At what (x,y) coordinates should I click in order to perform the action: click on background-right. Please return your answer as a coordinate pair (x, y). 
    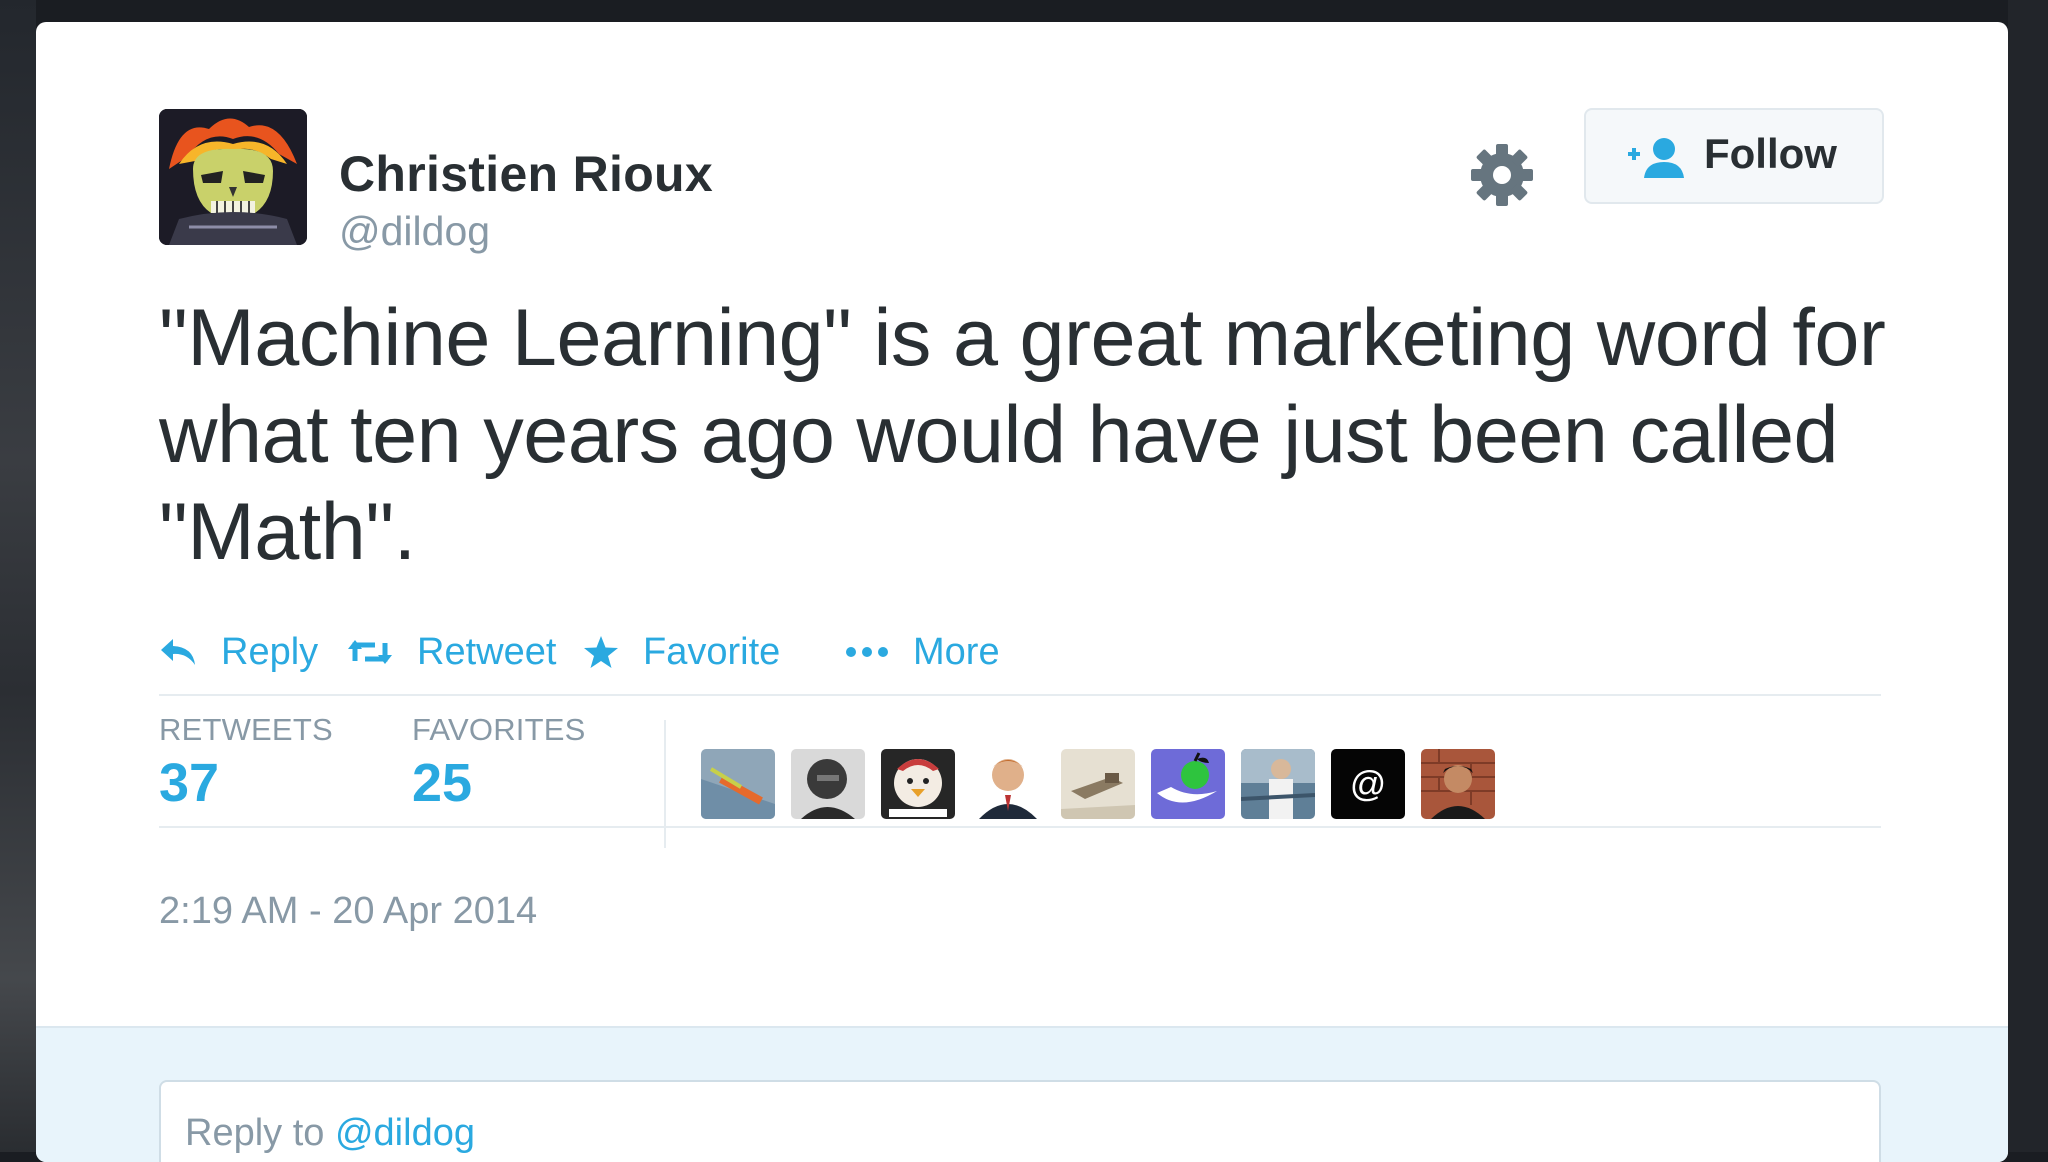
    Looking at the image, I should click on (2028, 576).